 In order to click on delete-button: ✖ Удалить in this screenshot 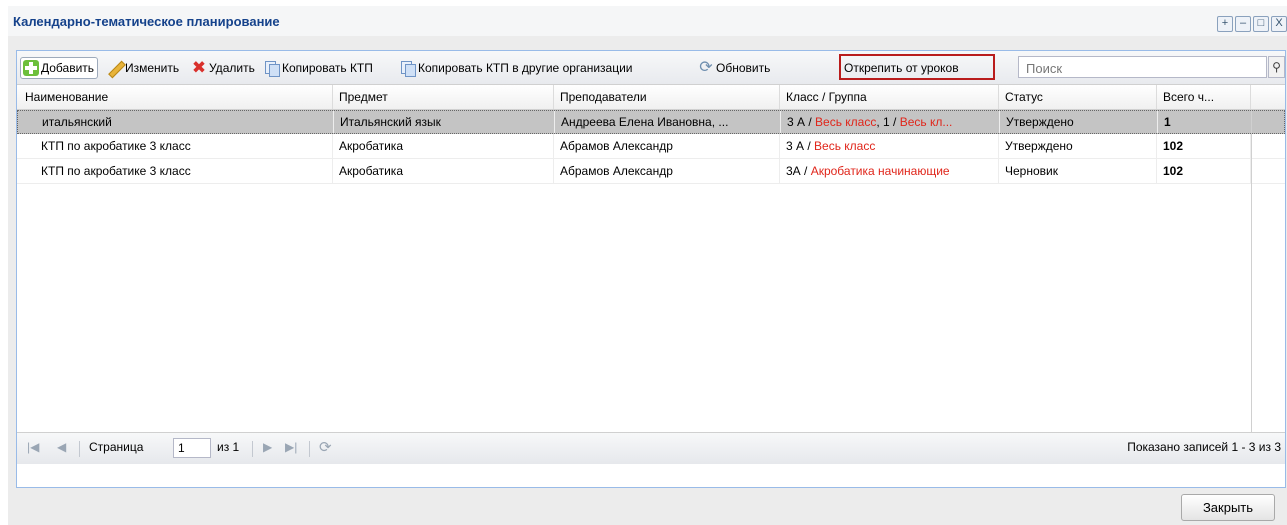, I will do `click(223, 68)`.